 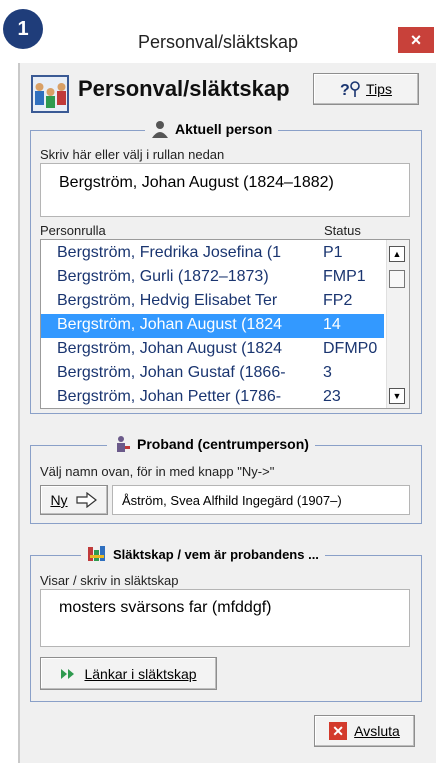 I want to click on tips-button: ? Tips, so click(x=366, y=89).